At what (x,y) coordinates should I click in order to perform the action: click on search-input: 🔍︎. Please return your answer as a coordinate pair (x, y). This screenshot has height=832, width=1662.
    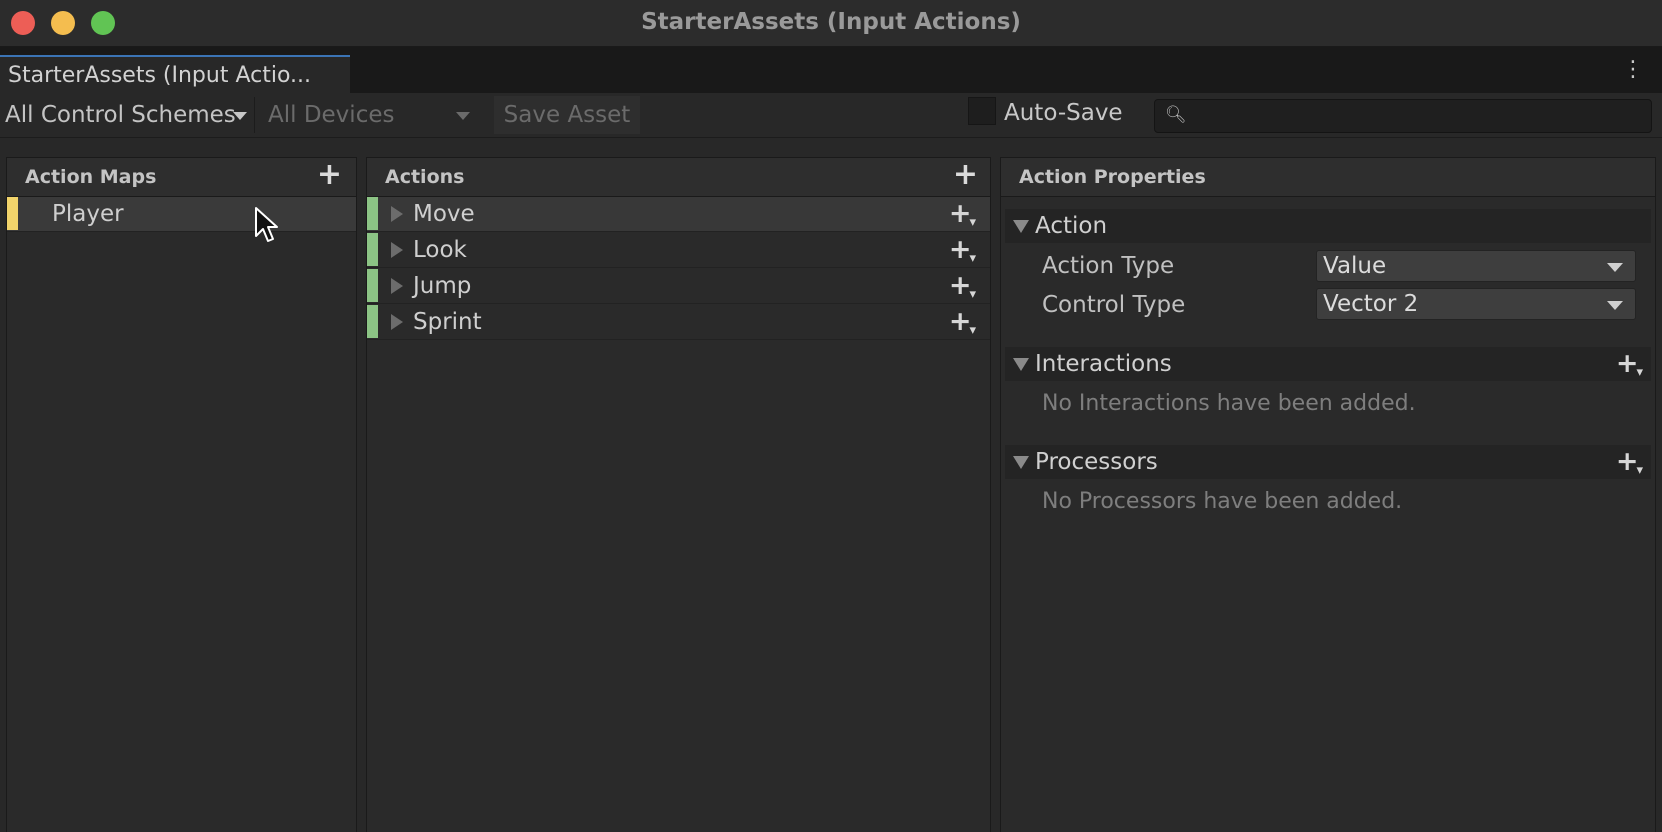
    Looking at the image, I should click on (1403, 116).